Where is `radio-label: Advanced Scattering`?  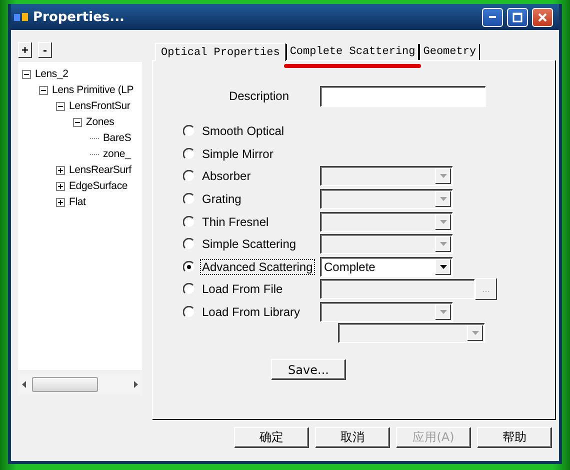 radio-label: Advanced Scattering is located at coordinates (257, 266).